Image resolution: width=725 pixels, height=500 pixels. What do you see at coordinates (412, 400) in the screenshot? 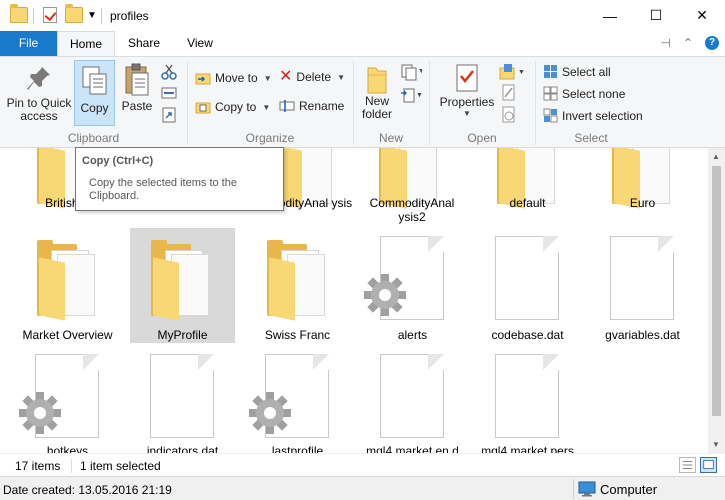
I see `list-item-file: mql4.market.en.d` at bounding box center [412, 400].